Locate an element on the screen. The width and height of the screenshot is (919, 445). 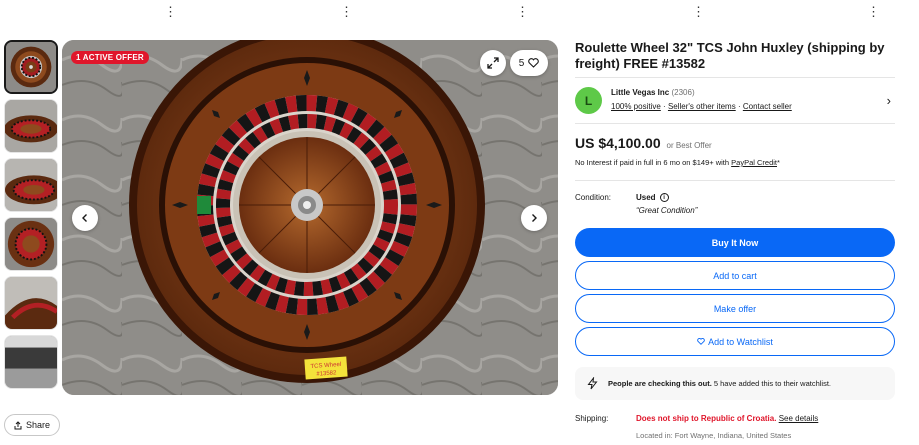
make-offer-button: Make offer is located at coordinates (735, 308).